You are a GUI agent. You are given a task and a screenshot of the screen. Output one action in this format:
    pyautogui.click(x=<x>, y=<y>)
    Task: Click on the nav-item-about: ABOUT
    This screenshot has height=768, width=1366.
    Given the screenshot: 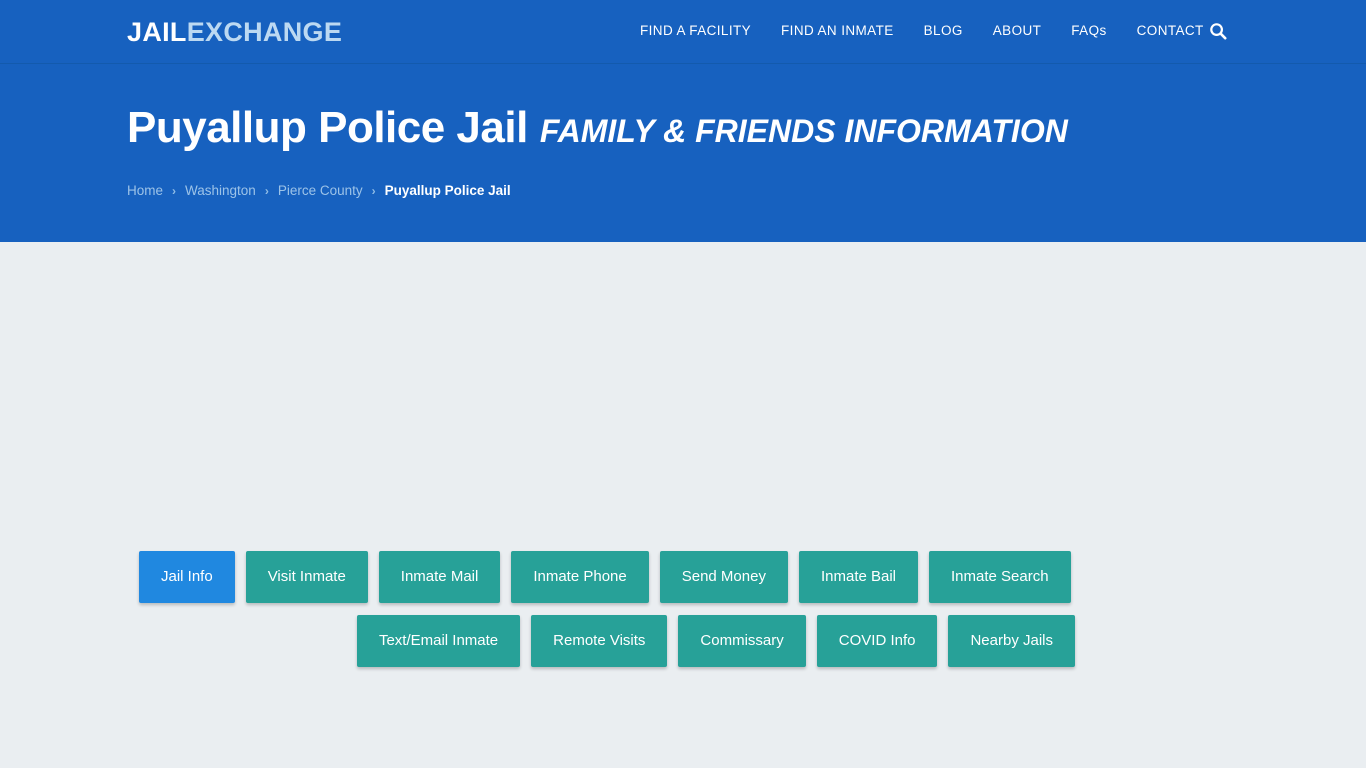 What is the action you would take?
    pyautogui.click(x=1017, y=31)
    